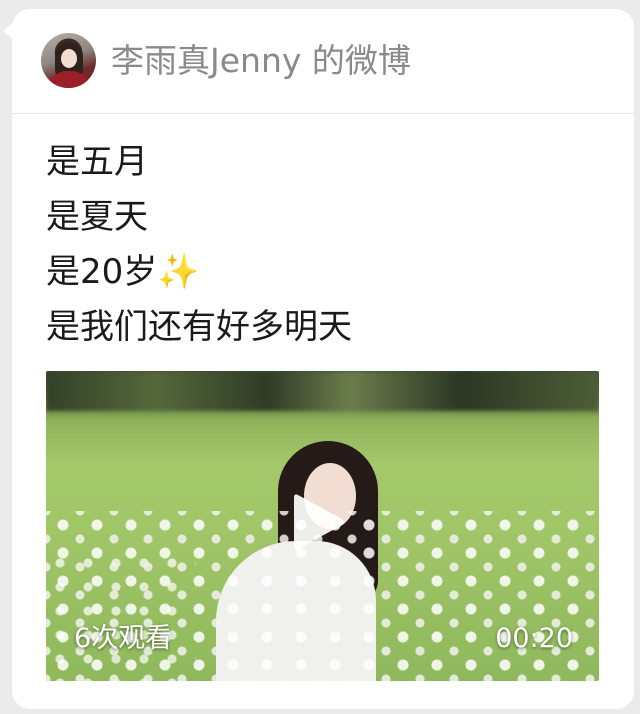 This screenshot has width=640, height=714. Describe the element at coordinates (318, 522) in the screenshot. I see `play-icon` at that location.